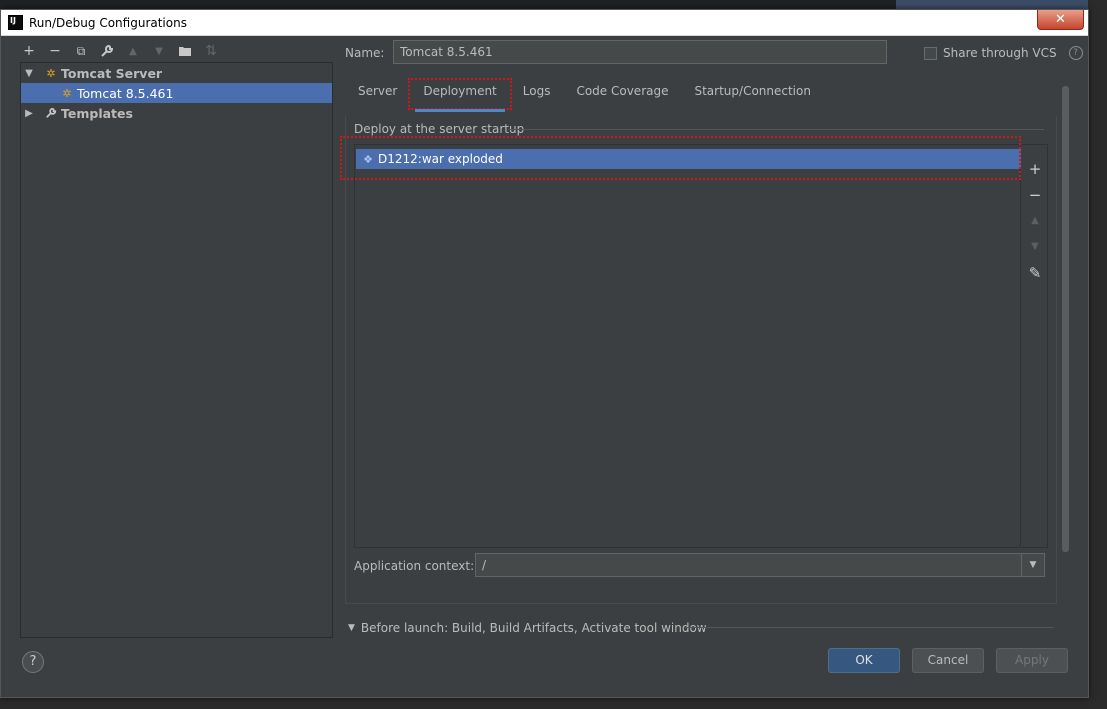 The width and height of the screenshot is (1107, 709). Describe the element at coordinates (1035, 247) in the screenshot. I see `move-down-button: ▼` at that location.